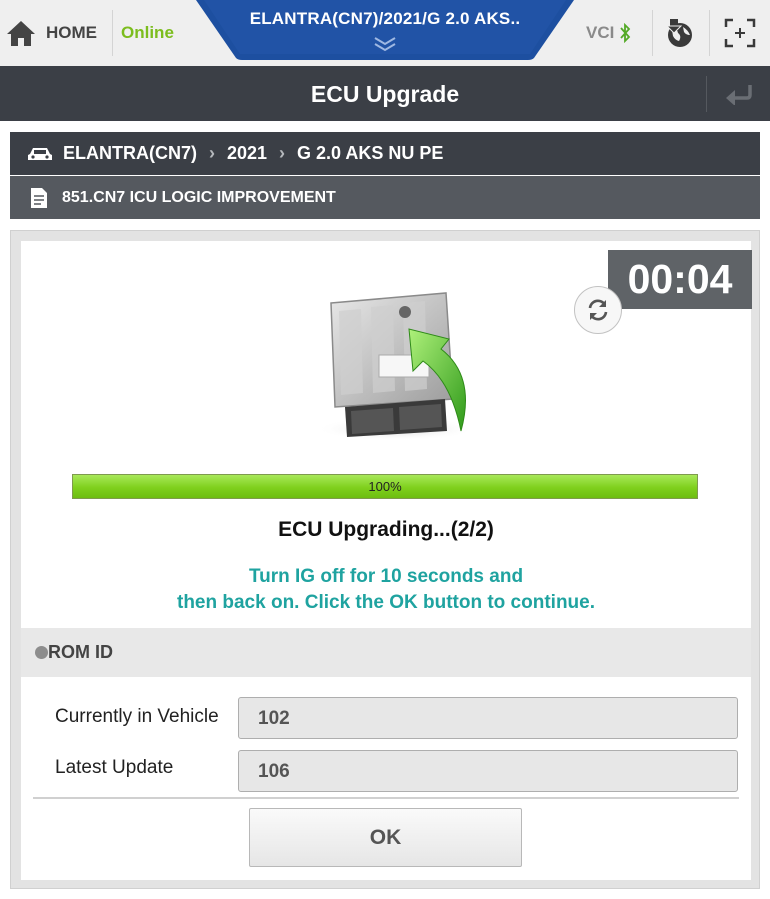 The height and width of the screenshot is (899, 770). I want to click on refresh-icon, so click(598, 310).